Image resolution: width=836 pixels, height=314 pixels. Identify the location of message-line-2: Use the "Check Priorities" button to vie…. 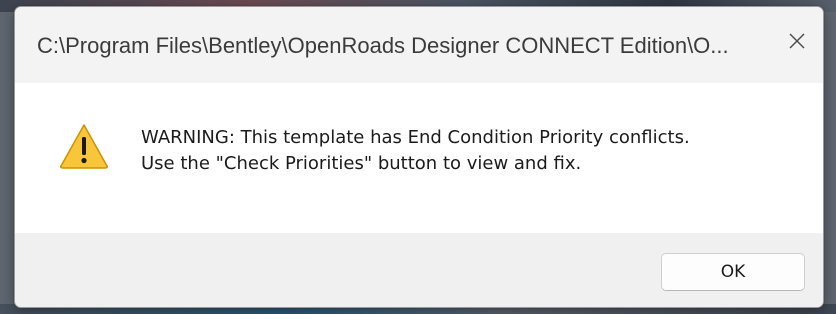
(361, 163).